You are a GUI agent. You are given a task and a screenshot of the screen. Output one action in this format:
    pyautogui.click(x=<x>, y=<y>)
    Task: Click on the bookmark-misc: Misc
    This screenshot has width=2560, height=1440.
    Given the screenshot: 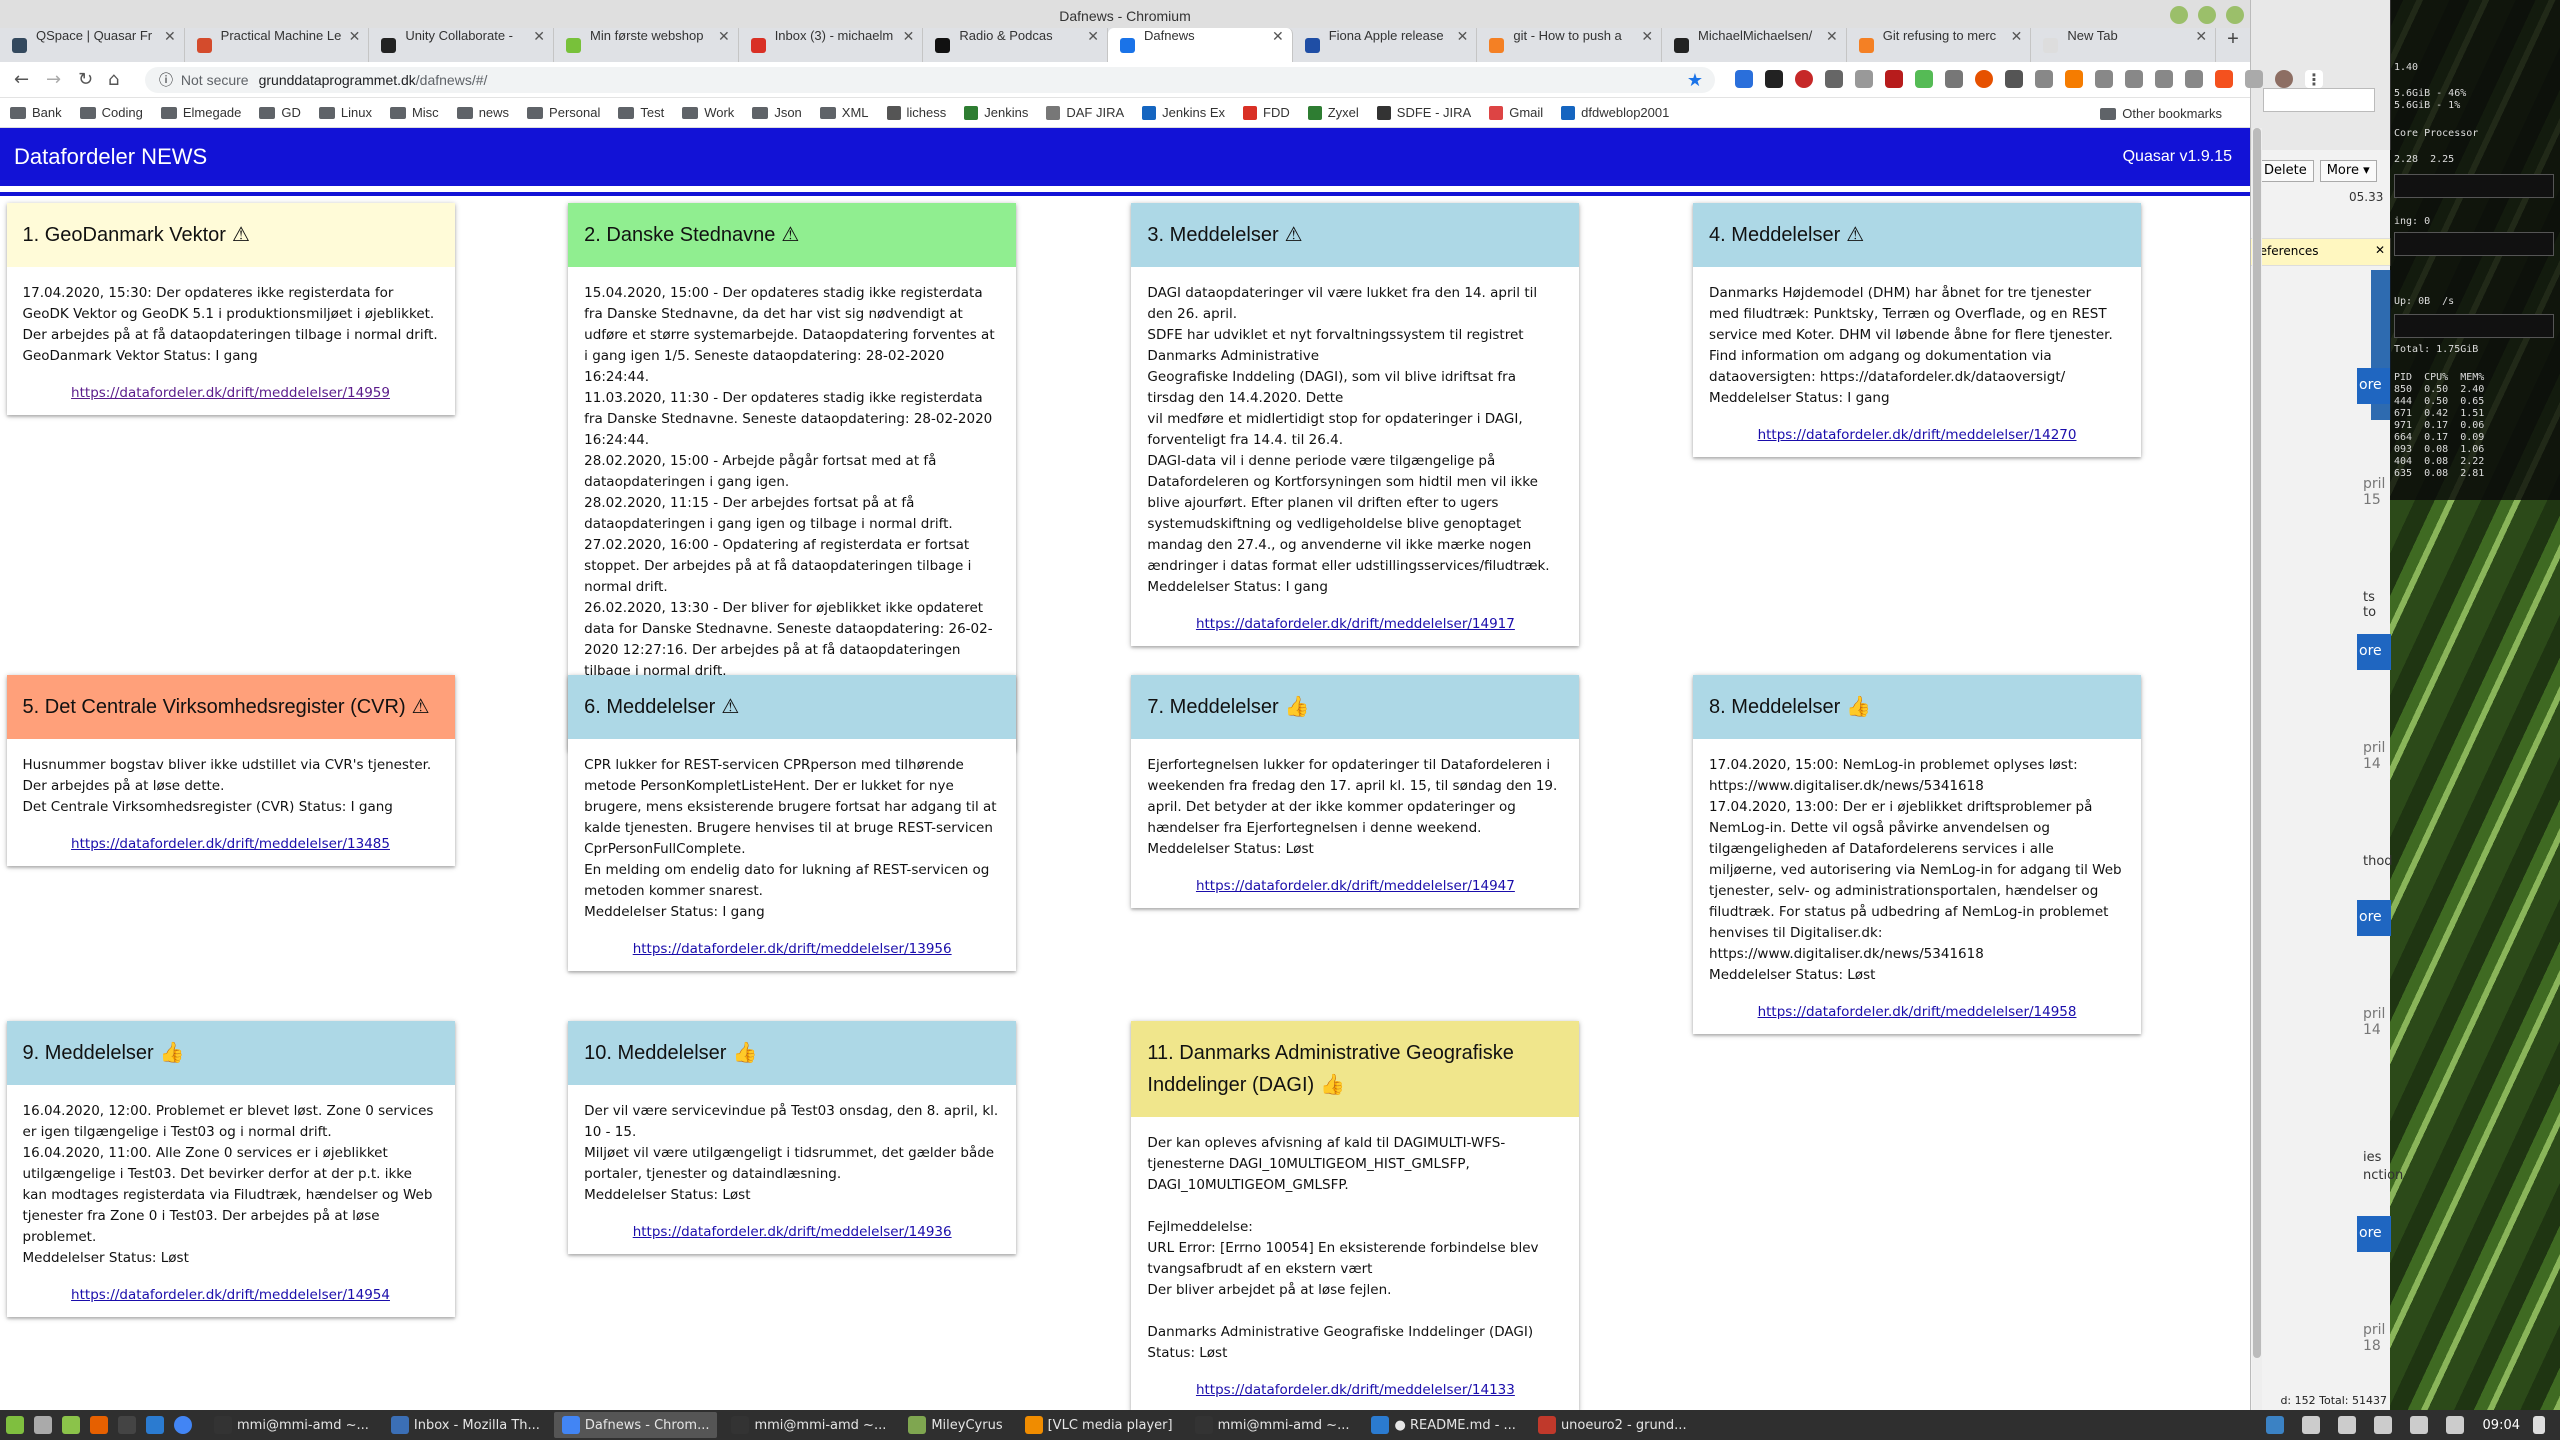 What is the action you would take?
    pyautogui.click(x=414, y=112)
    